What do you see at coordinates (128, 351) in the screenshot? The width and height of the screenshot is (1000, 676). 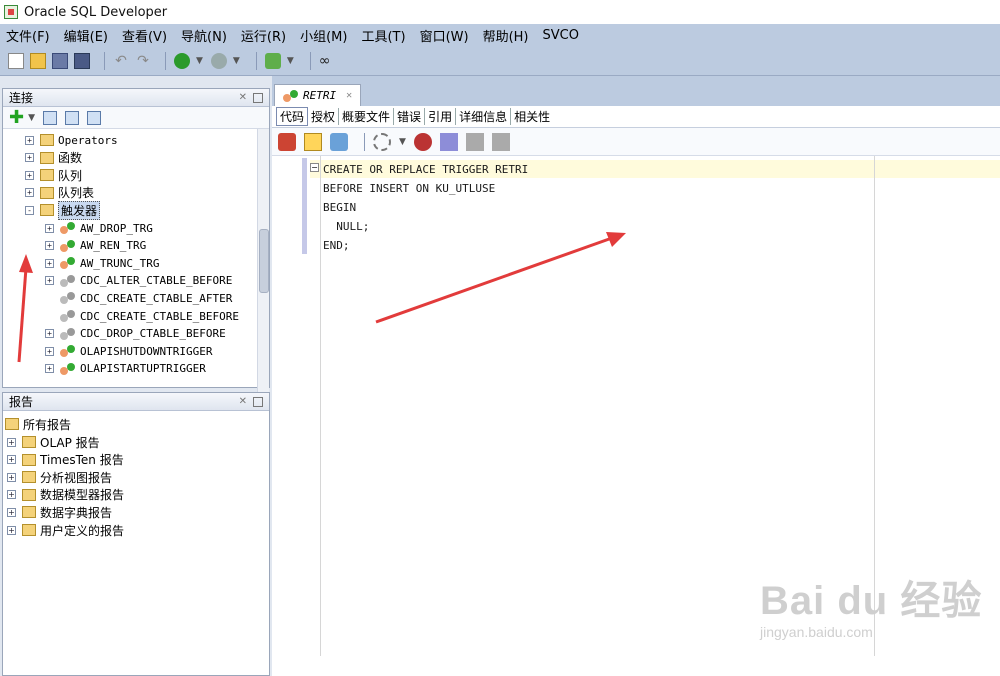 I see `tree-node: + OLAPISHUTDOWNTRIGGER` at bounding box center [128, 351].